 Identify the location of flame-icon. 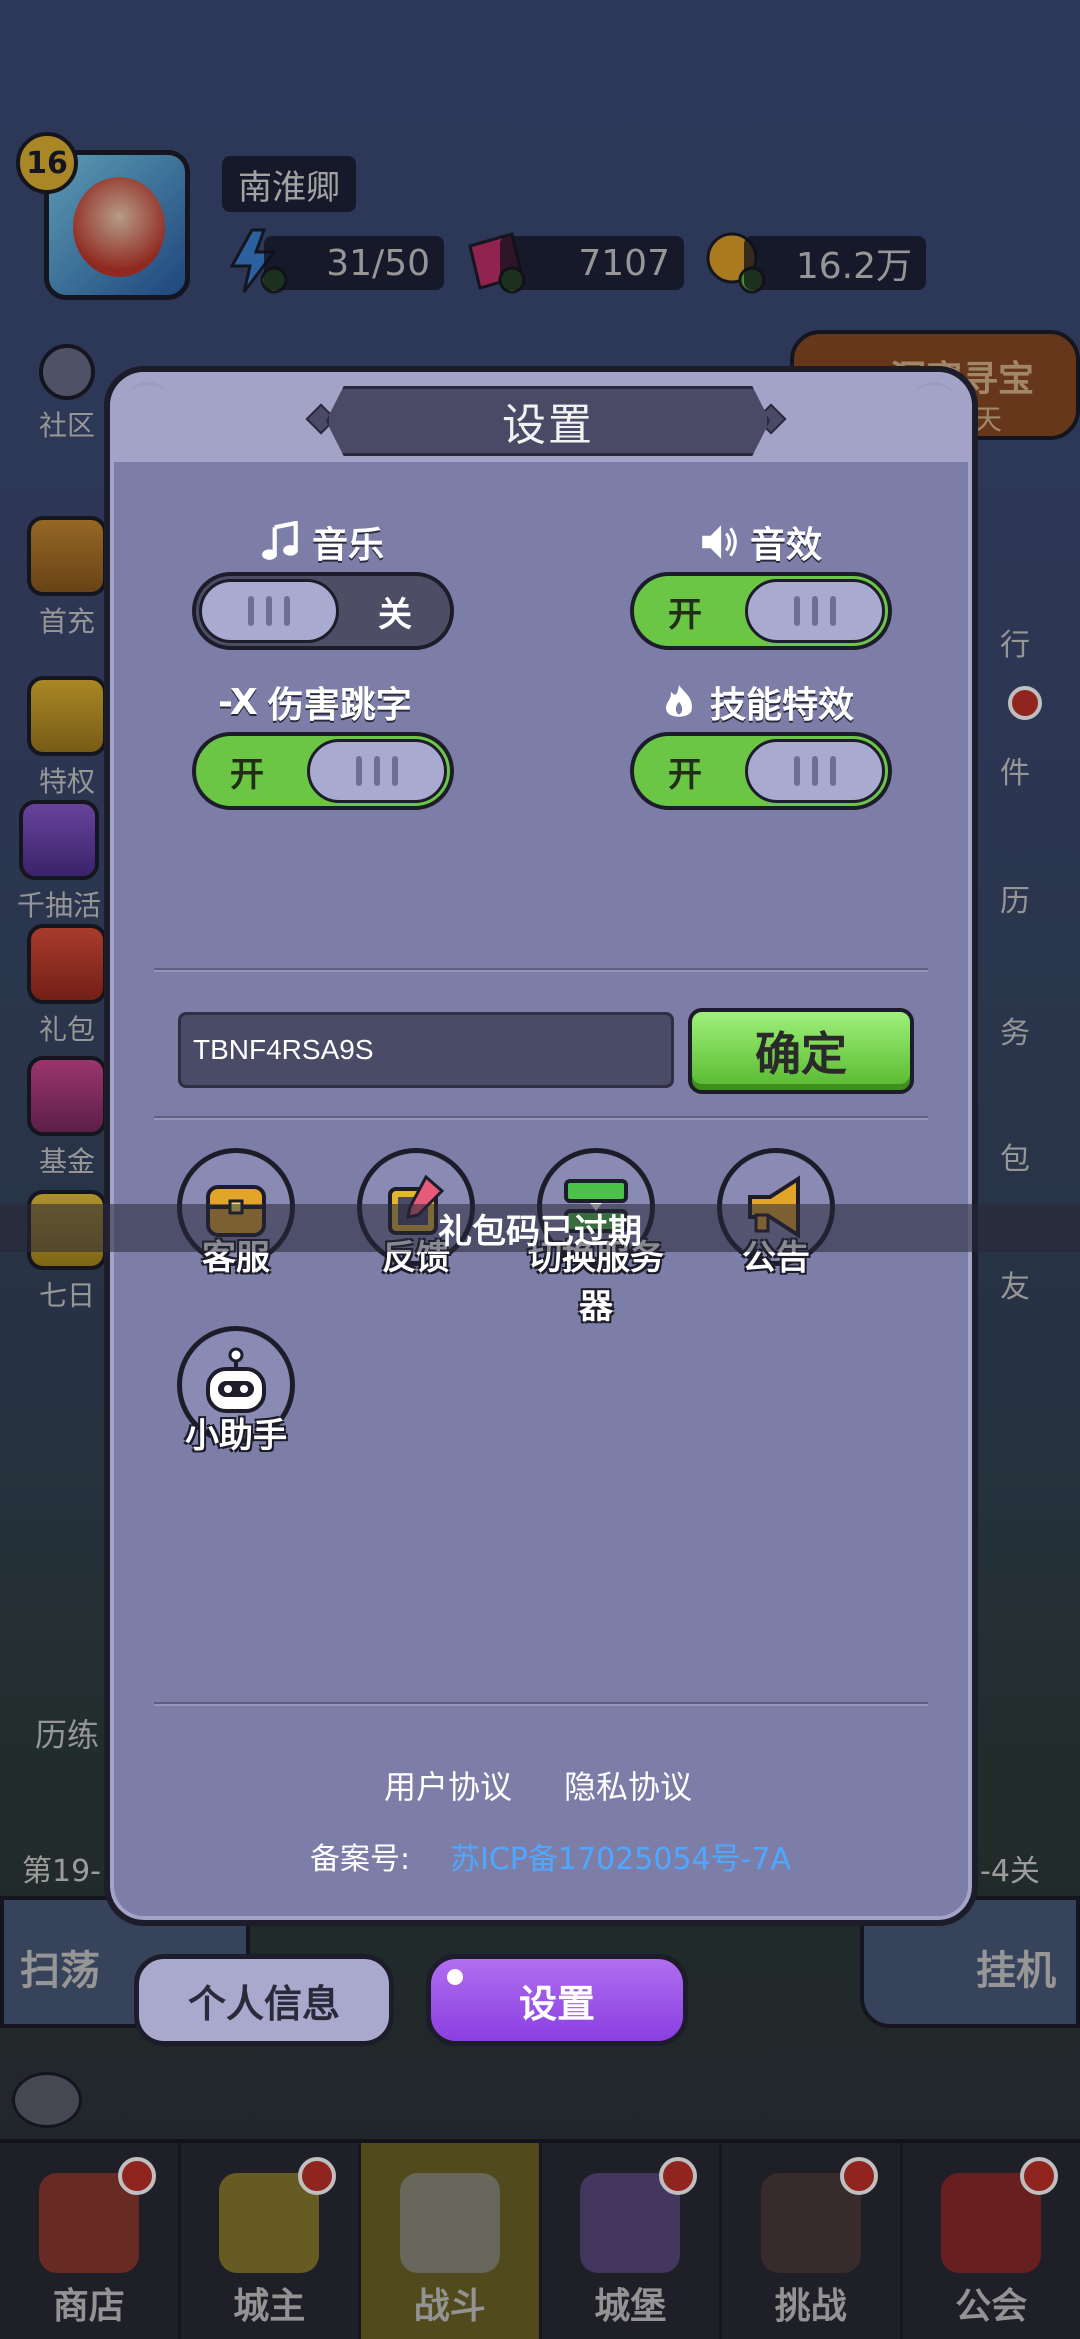
(679, 701).